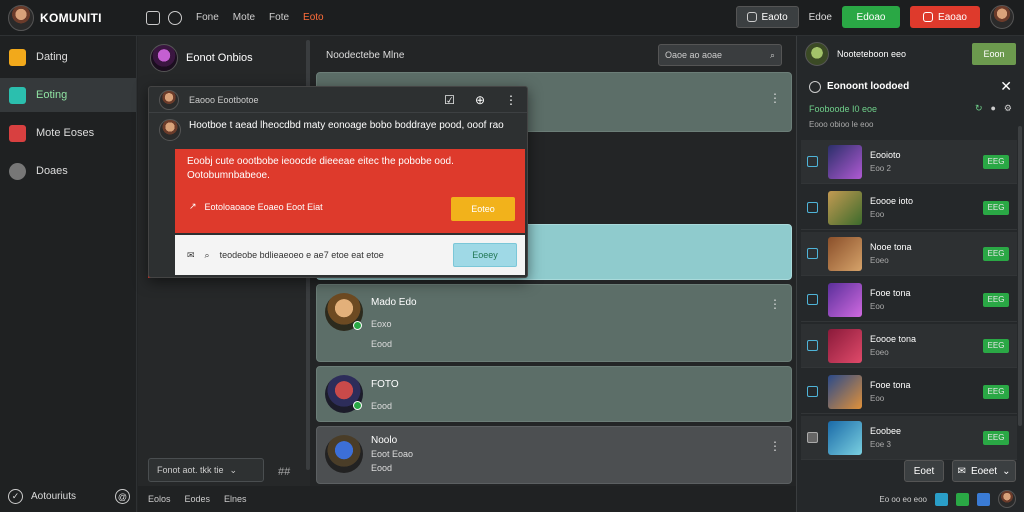 Image resolution: width=1024 pixels, height=512 pixels. What do you see at coordinates (17, 171) in the screenshot?
I see `gear-icon` at bounding box center [17, 171].